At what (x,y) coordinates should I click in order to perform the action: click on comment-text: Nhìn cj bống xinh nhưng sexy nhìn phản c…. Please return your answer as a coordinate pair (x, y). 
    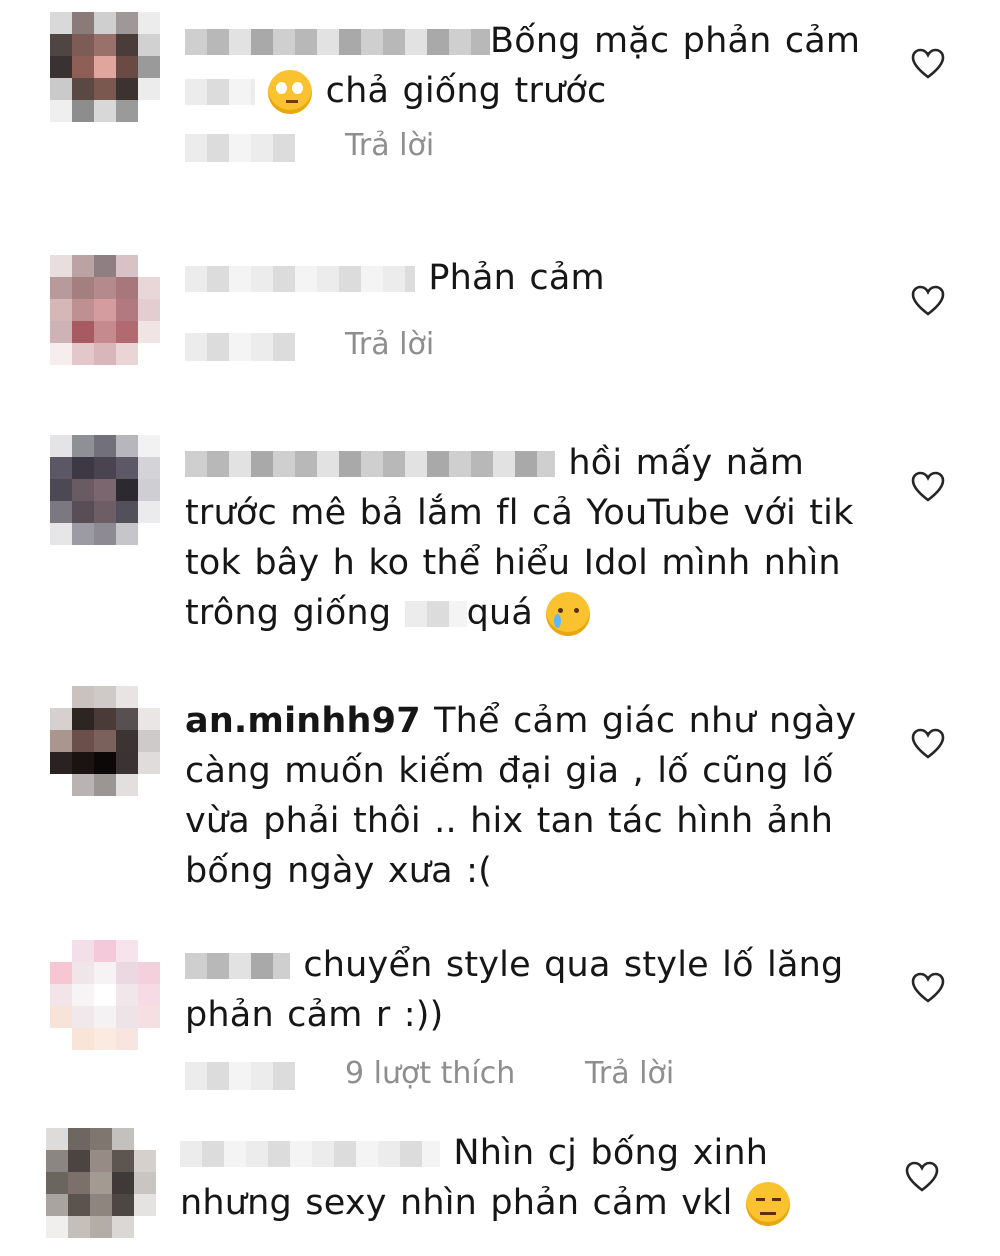
    Looking at the image, I should click on (525, 1178).